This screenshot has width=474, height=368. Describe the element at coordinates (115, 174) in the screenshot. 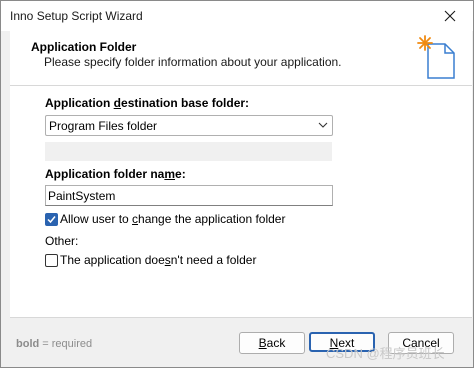

I see `folder-name-label: Application folder name:` at that location.